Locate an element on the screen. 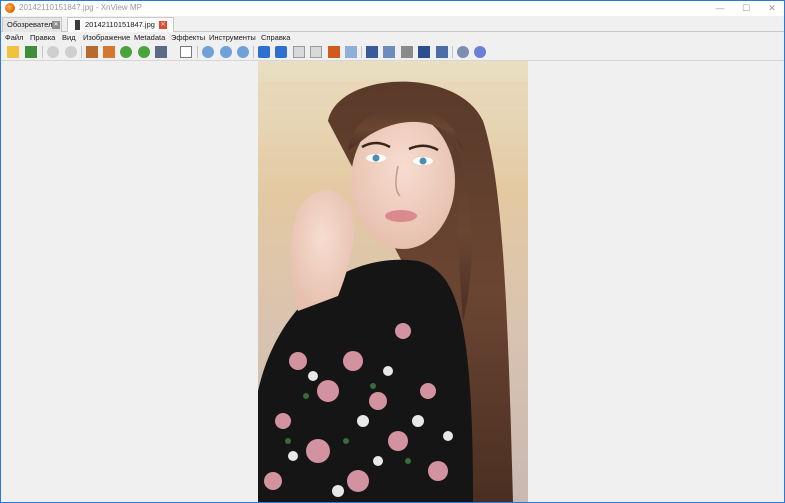 This screenshot has height=503, width=785. menu-effects: Эффекты is located at coordinates (188, 37).